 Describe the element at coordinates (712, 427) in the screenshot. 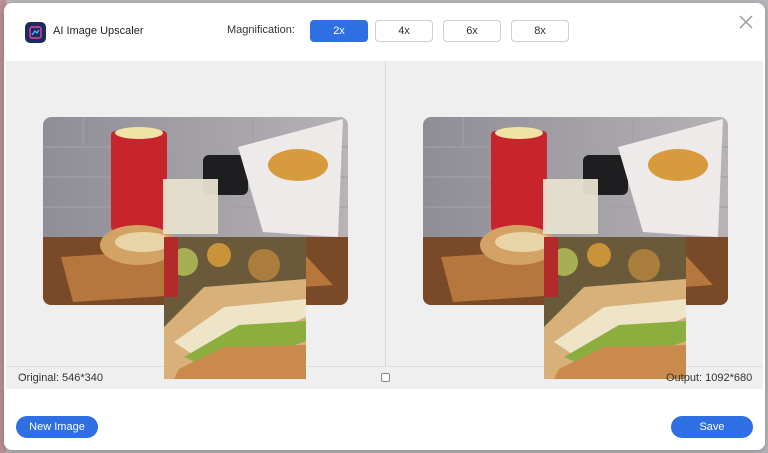

I see `save-button: Save` at that location.